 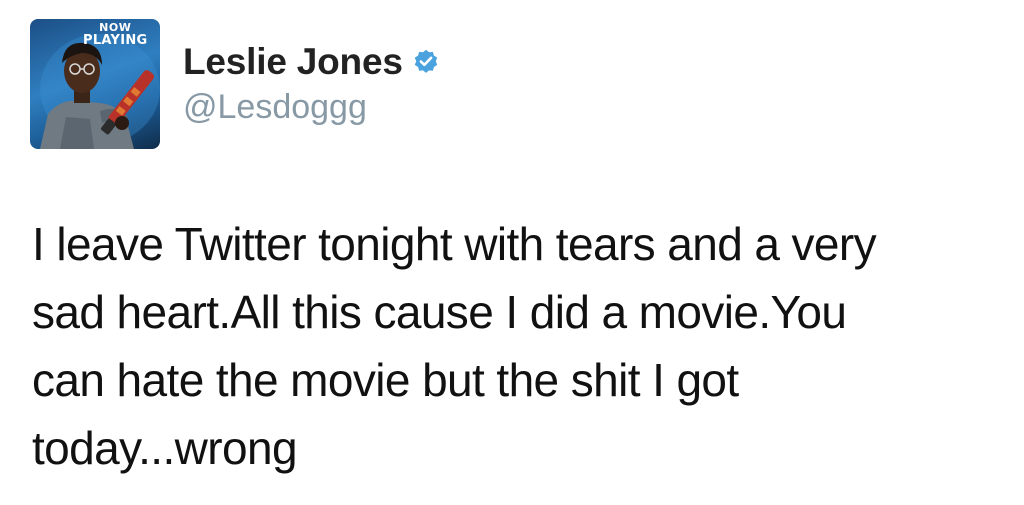 I want to click on user-handle: @Lesdoggg, so click(x=275, y=107).